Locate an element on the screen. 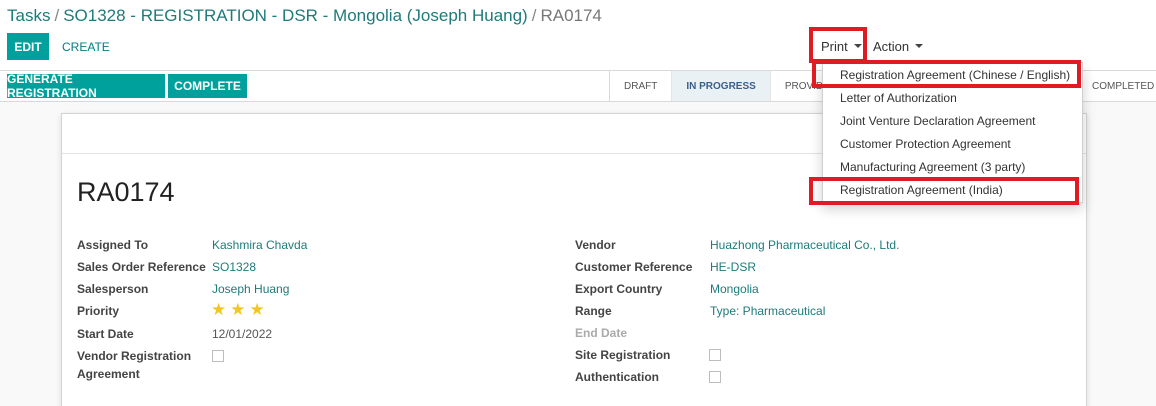 The width and height of the screenshot is (1156, 406). record-title: RA0174 is located at coordinates (126, 192).